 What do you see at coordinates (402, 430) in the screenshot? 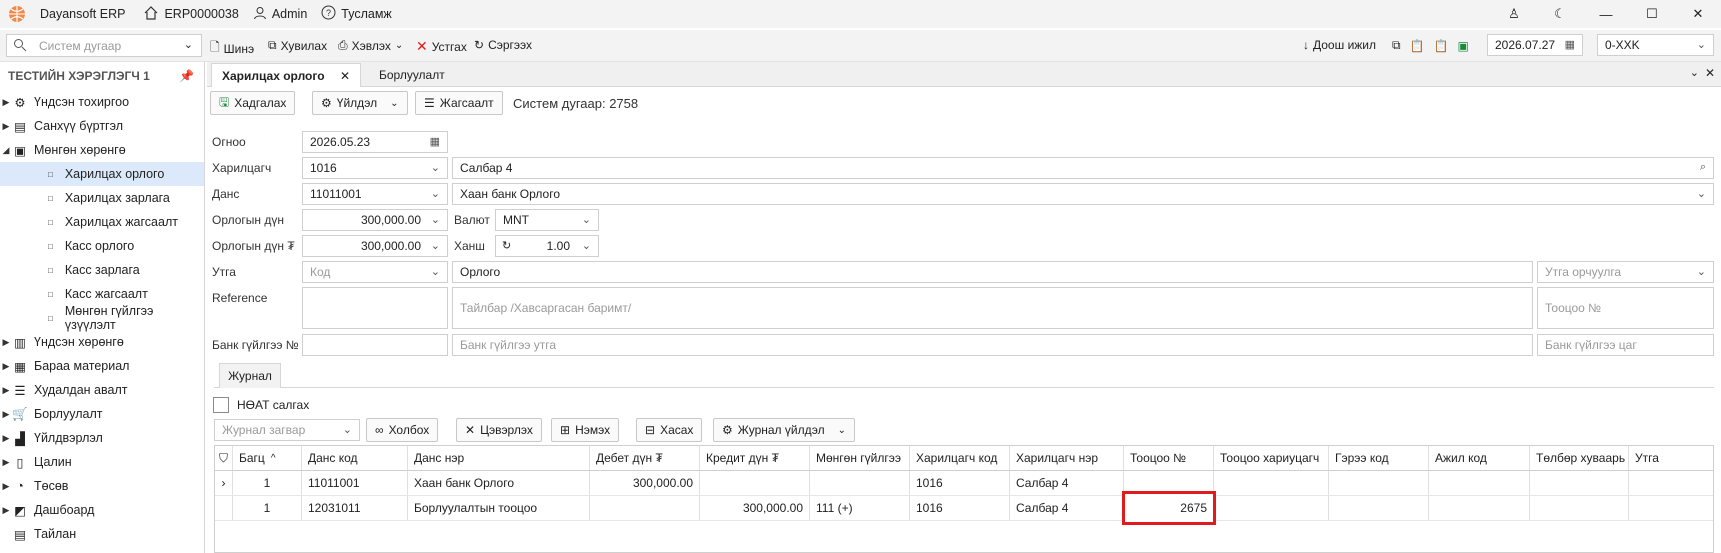
I see `link-button: ∞ Холбох` at bounding box center [402, 430].